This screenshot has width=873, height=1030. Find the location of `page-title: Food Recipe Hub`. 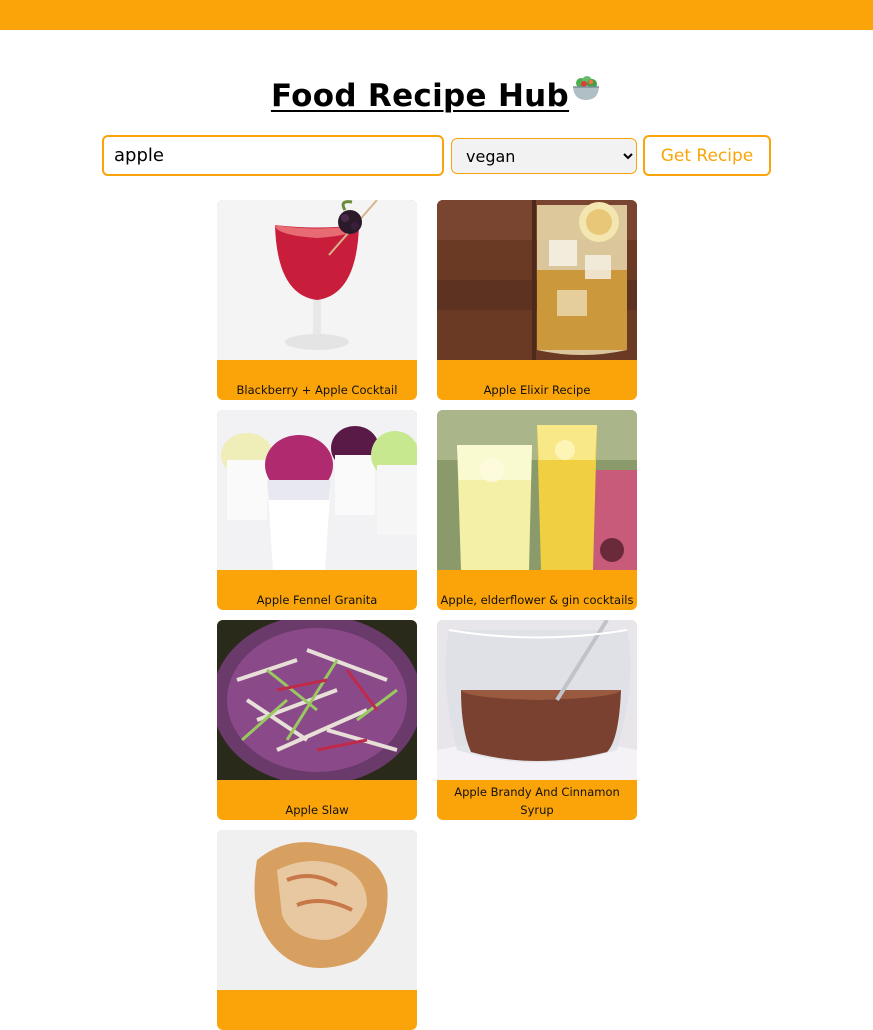

page-title: Food Recipe Hub is located at coordinates (420, 96).